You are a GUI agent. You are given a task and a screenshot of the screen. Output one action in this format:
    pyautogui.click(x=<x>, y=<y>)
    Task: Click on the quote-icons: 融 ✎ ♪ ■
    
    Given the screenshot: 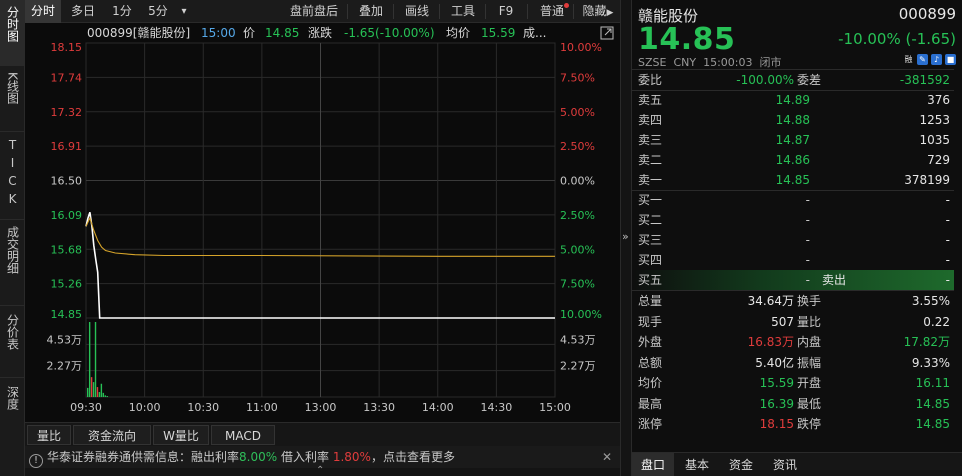 What is the action you would take?
    pyautogui.click(x=928, y=59)
    